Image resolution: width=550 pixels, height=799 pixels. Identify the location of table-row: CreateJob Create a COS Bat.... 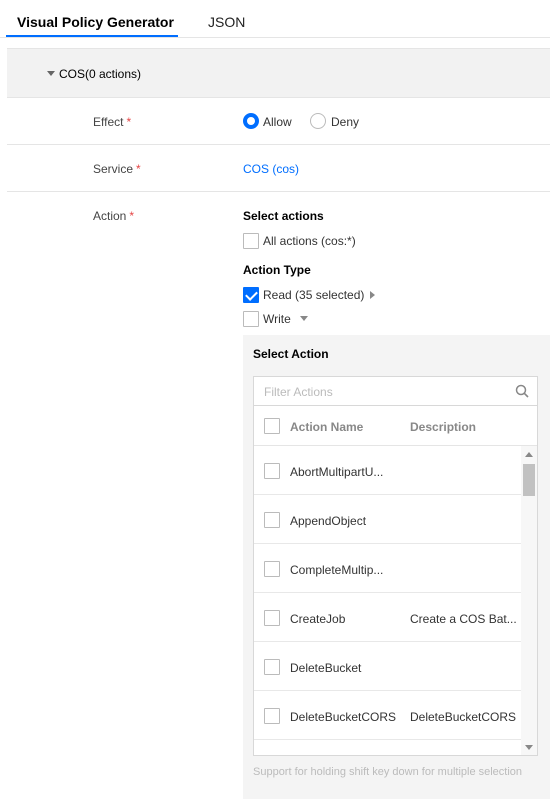
(388, 617).